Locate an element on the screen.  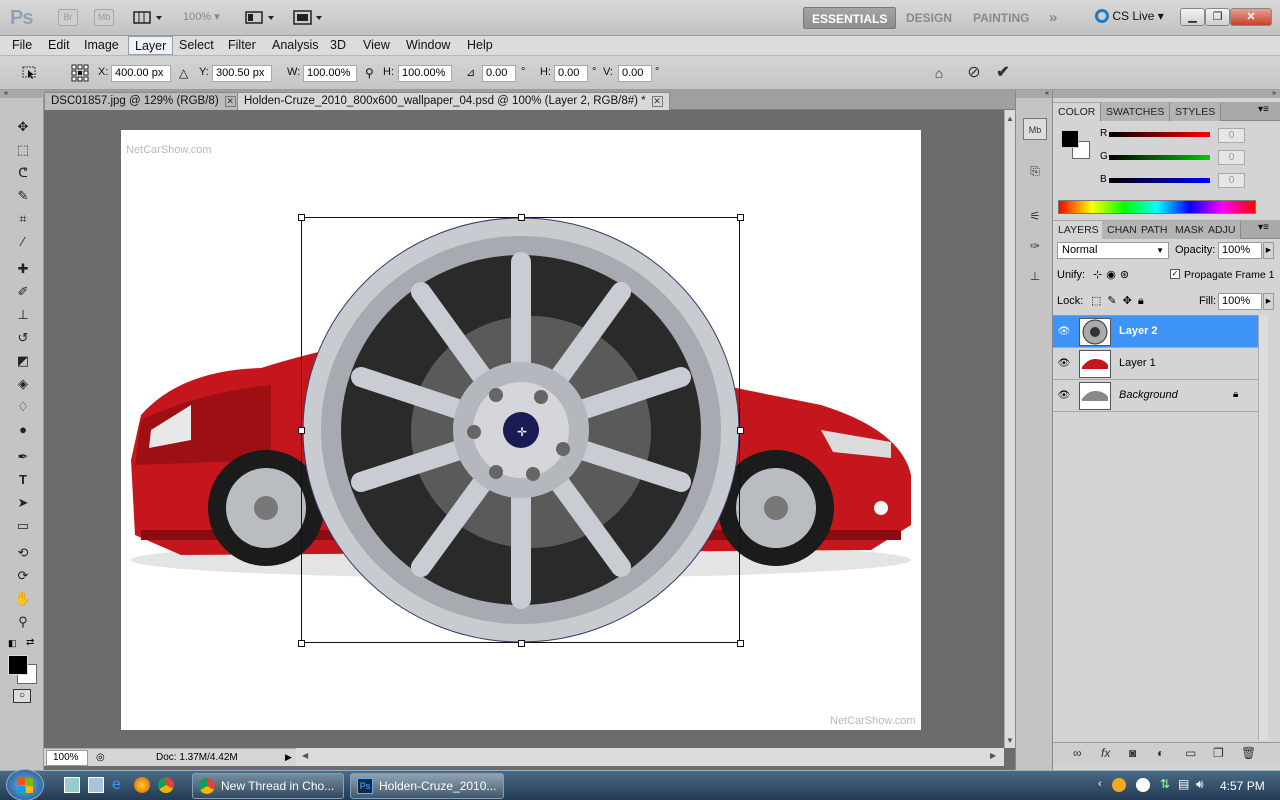
layer-row-layer-1: 👁︎ Layer 1 is located at coordinates (1155, 364).